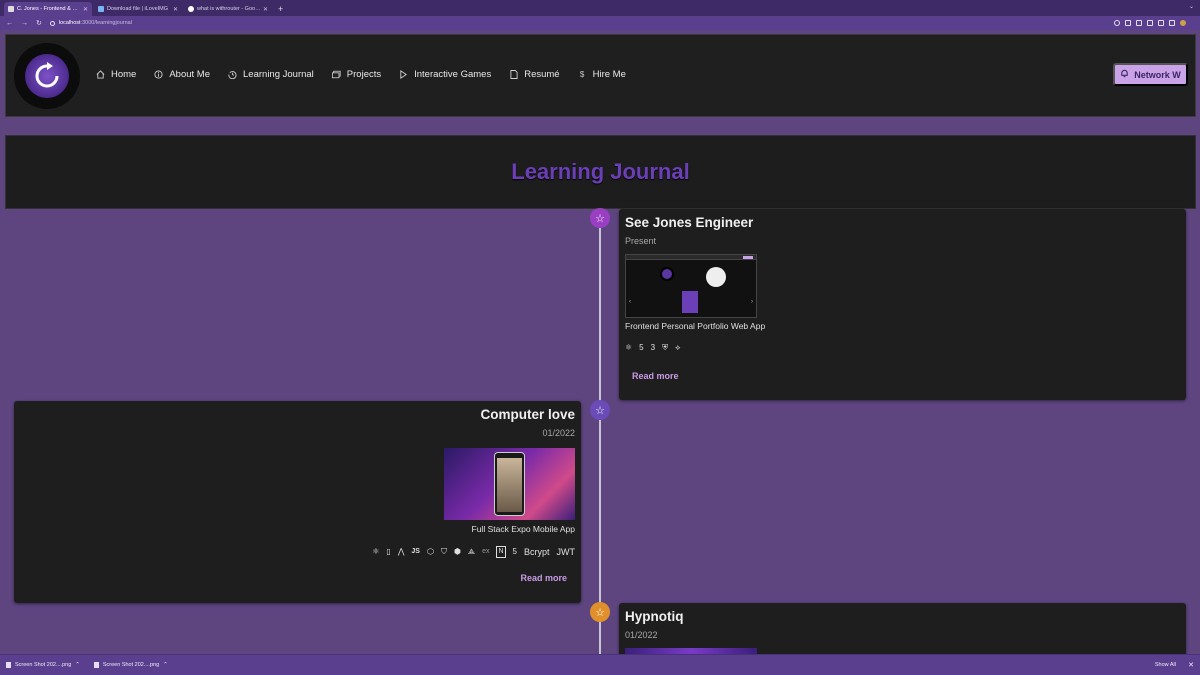 Image resolution: width=1200 pixels, height=675 pixels. I want to click on nav-learning-journal: Learning Journal, so click(271, 74).